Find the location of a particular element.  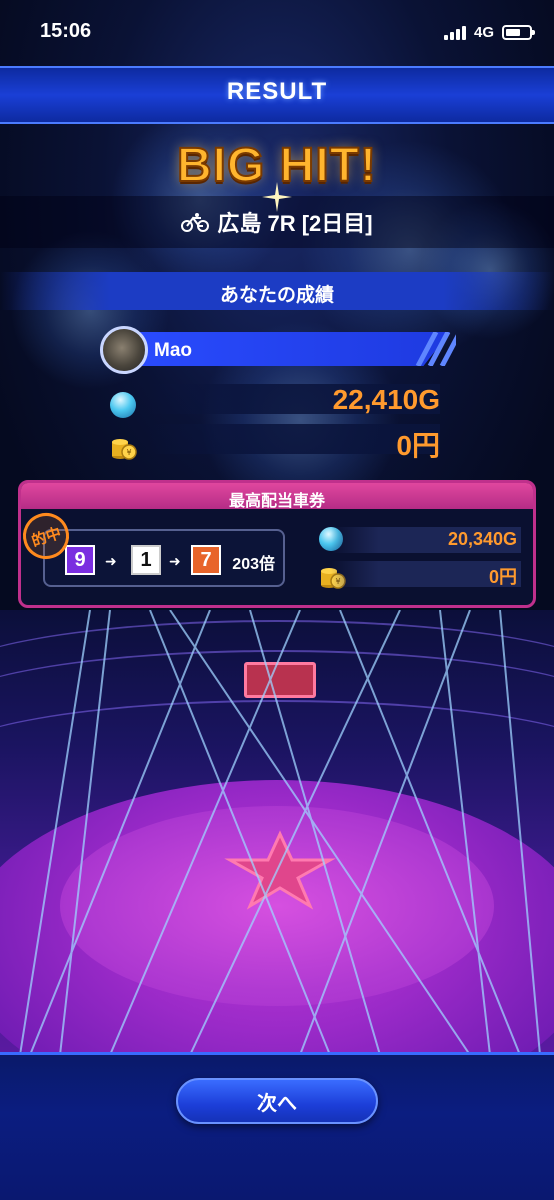

result-header: RESULT is located at coordinates (277, 95).